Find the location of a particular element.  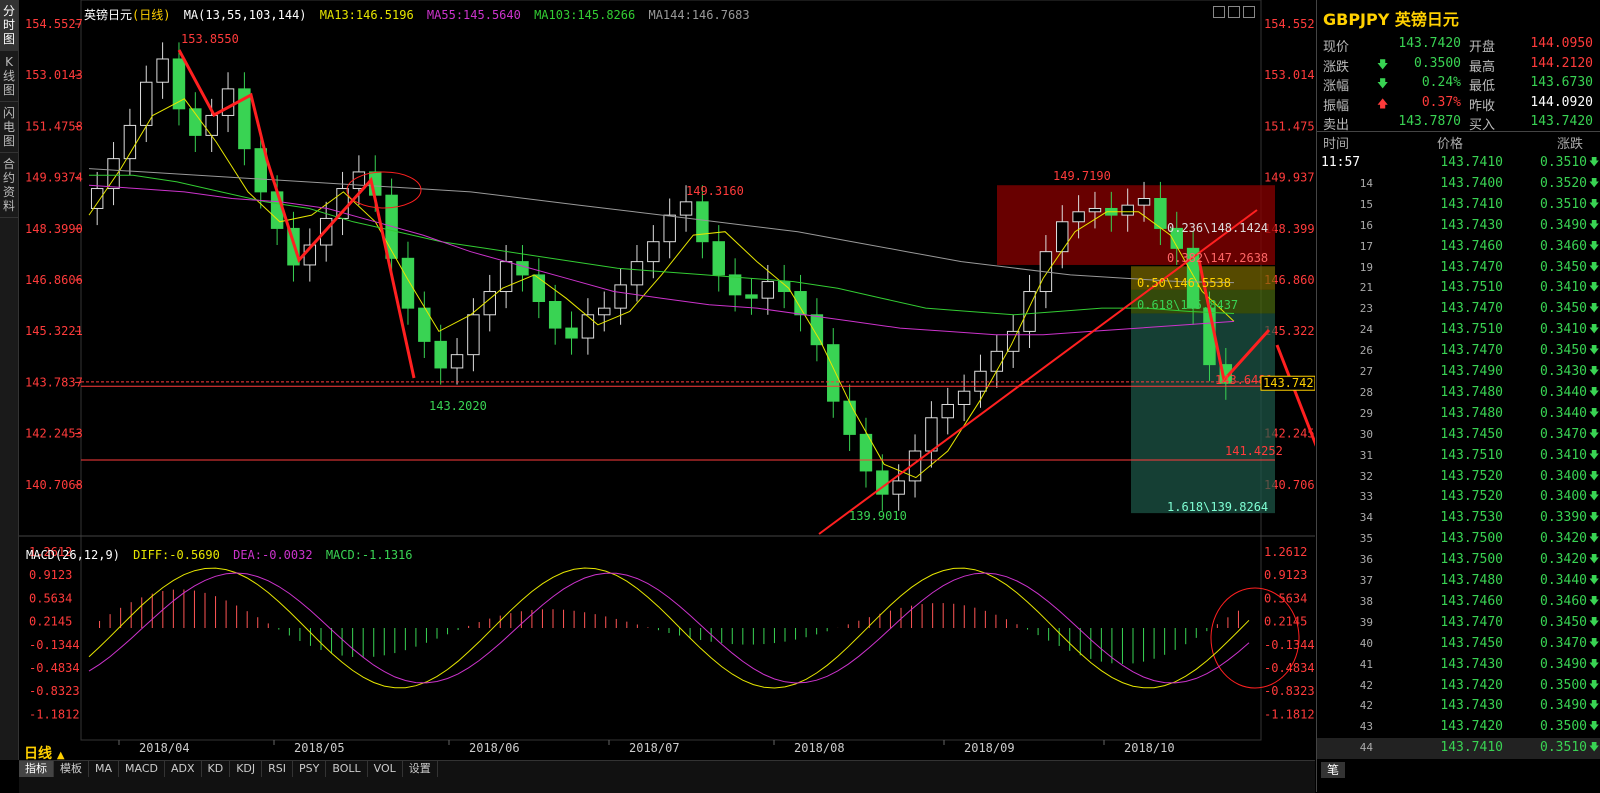

tick-price: 143.7510 is located at coordinates (1471, 288).